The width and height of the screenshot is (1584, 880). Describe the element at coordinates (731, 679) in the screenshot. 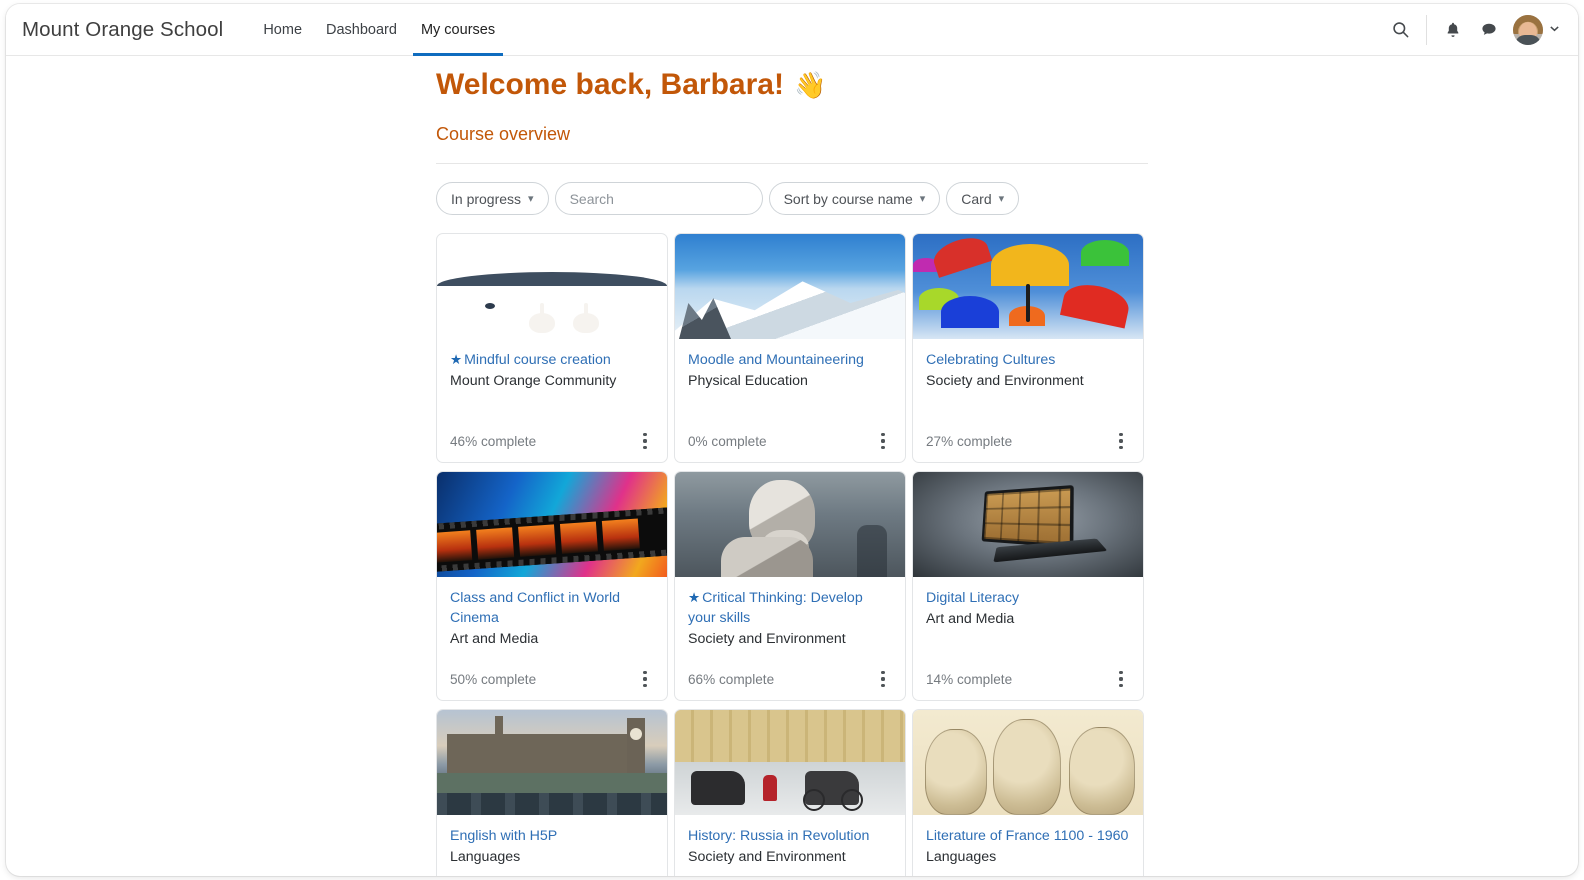

I see `course-progress-text: 66% complete` at that location.